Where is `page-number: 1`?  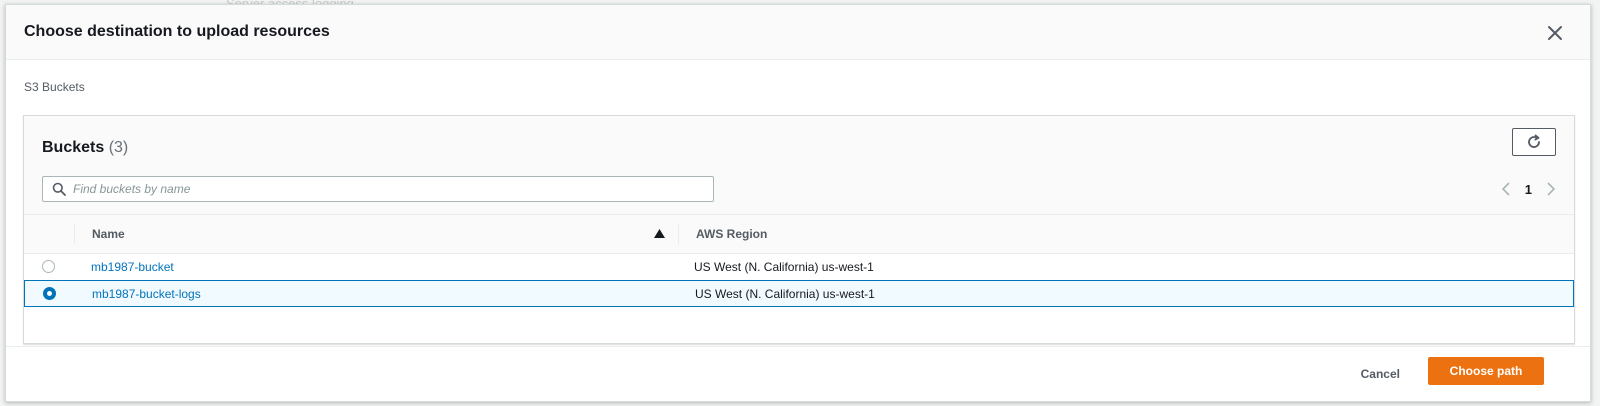 page-number: 1 is located at coordinates (1528, 189).